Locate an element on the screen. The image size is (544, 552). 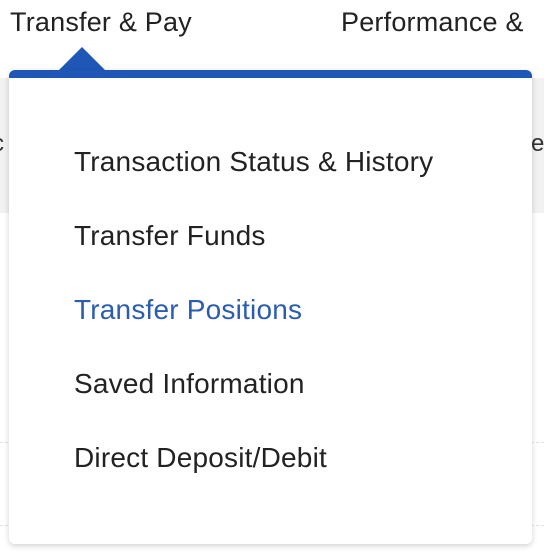
menu-item-transaction-status-history: Transaction Status & History is located at coordinates (253, 162).